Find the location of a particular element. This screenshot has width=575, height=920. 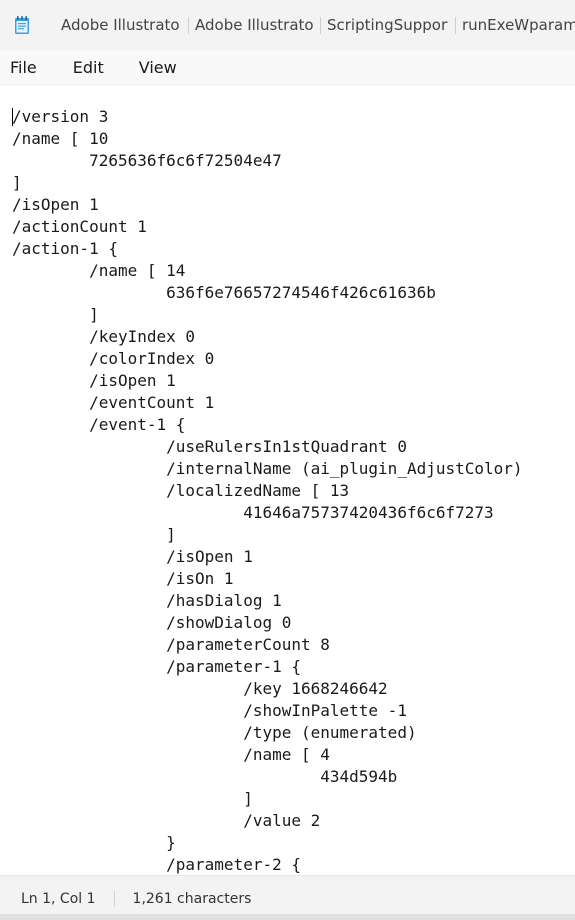

tab-adobe-illustrator-2: Adobe Illustrator is located at coordinates (261, 25).